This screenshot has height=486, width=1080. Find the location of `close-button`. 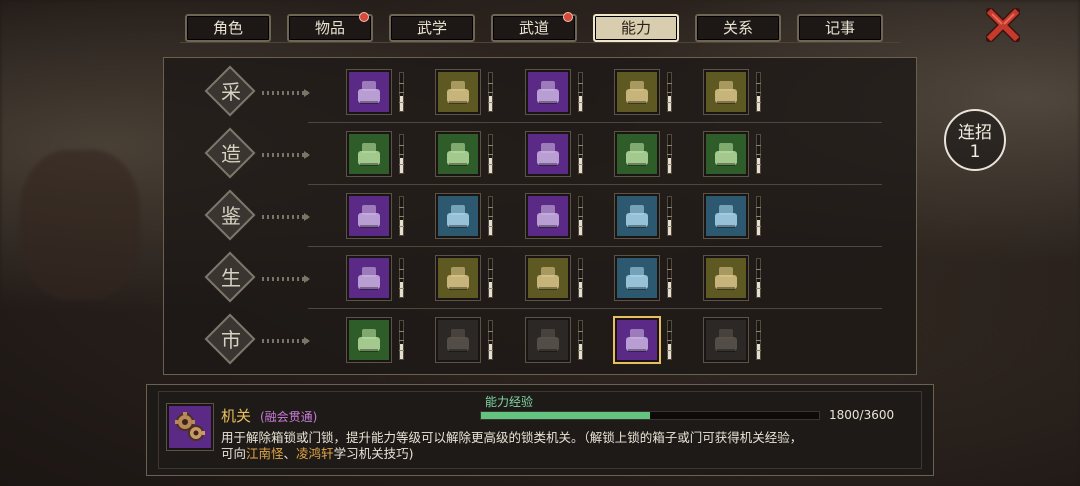

close-button is located at coordinates (1003, 25).